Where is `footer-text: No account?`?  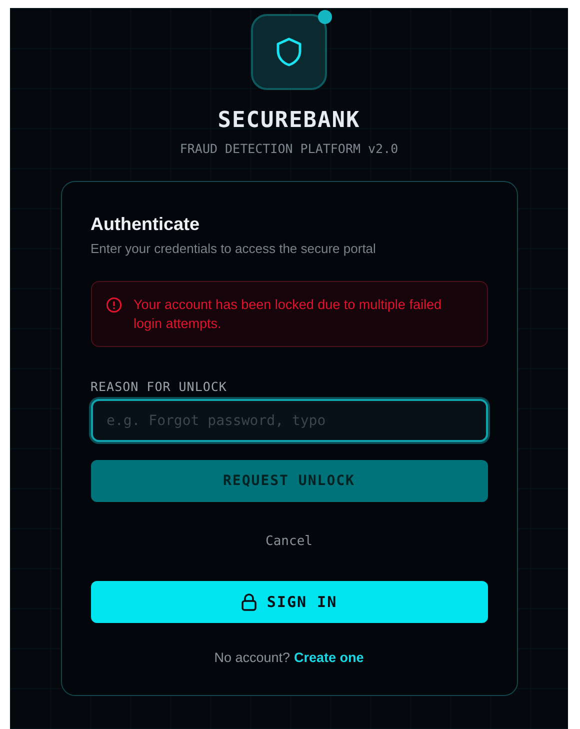 footer-text: No account? is located at coordinates (252, 657).